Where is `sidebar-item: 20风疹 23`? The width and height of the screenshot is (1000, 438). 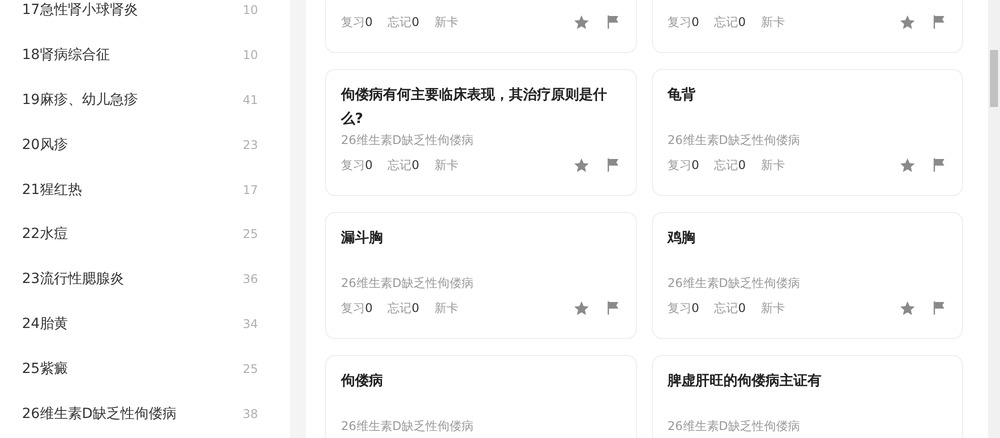 sidebar-item: 20风疹 23 is located at coordinates (140, 145).